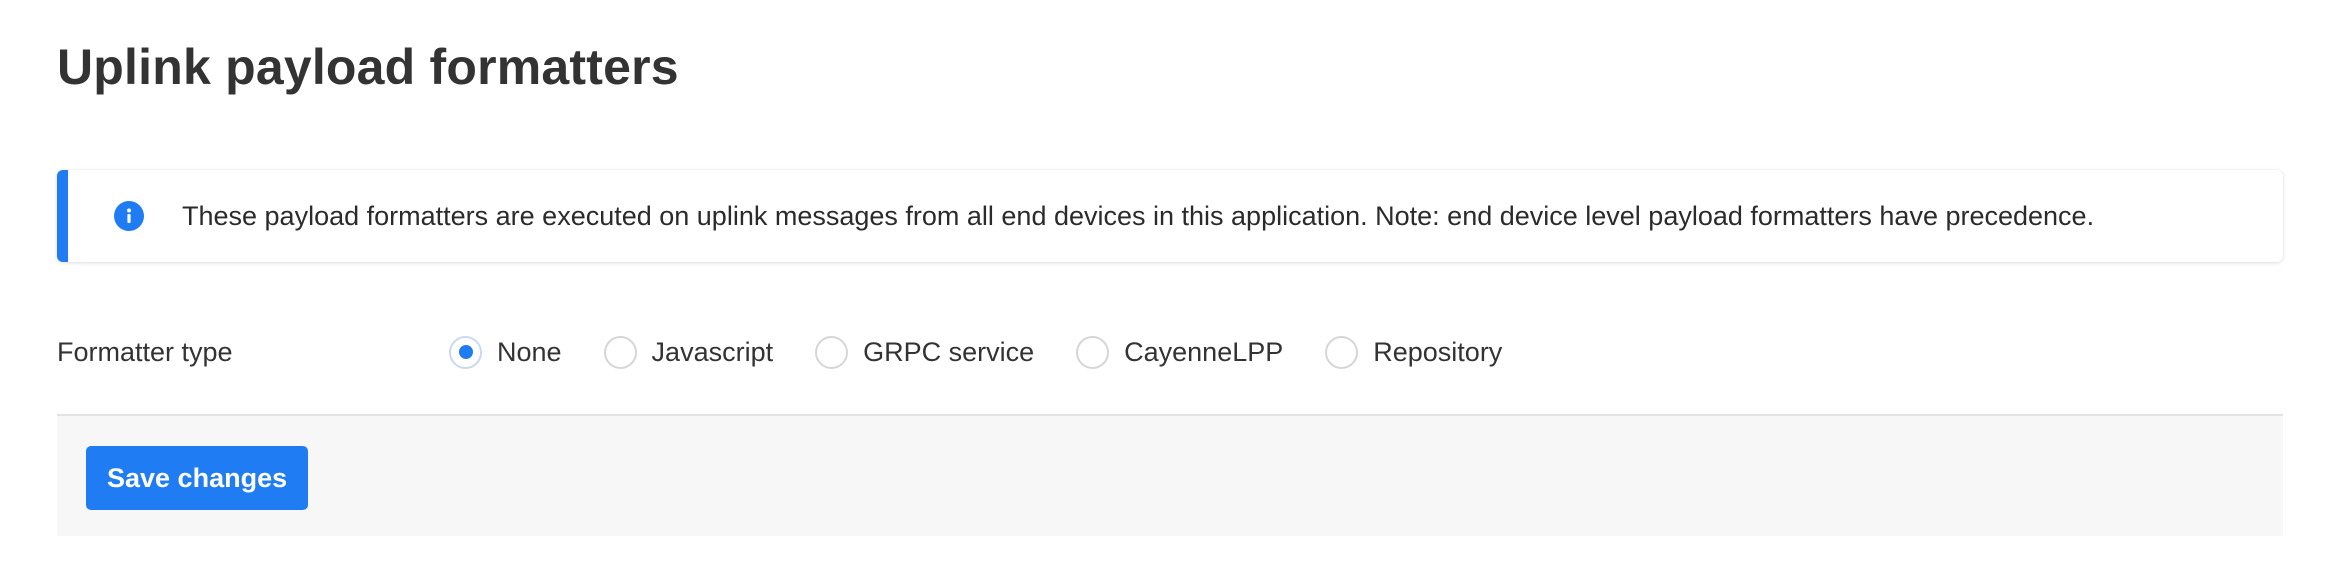 The height and width of the screenshot is (588, 2336). I want to click on save-changes-button: Save changes, so click(197, 478).